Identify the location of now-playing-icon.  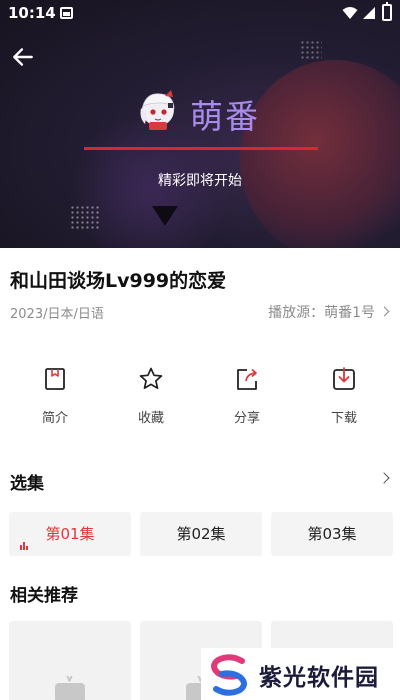
(24, 546).